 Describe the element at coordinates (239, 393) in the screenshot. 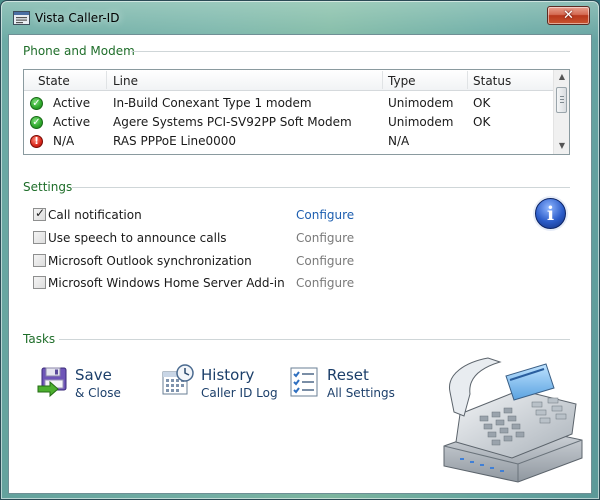

I see `history-task-subtitle: Caller ID Log` at that location.